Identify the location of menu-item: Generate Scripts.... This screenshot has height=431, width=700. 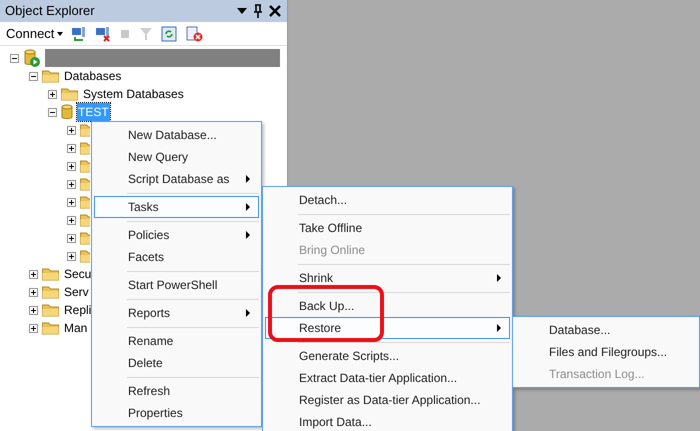
(387, 356).